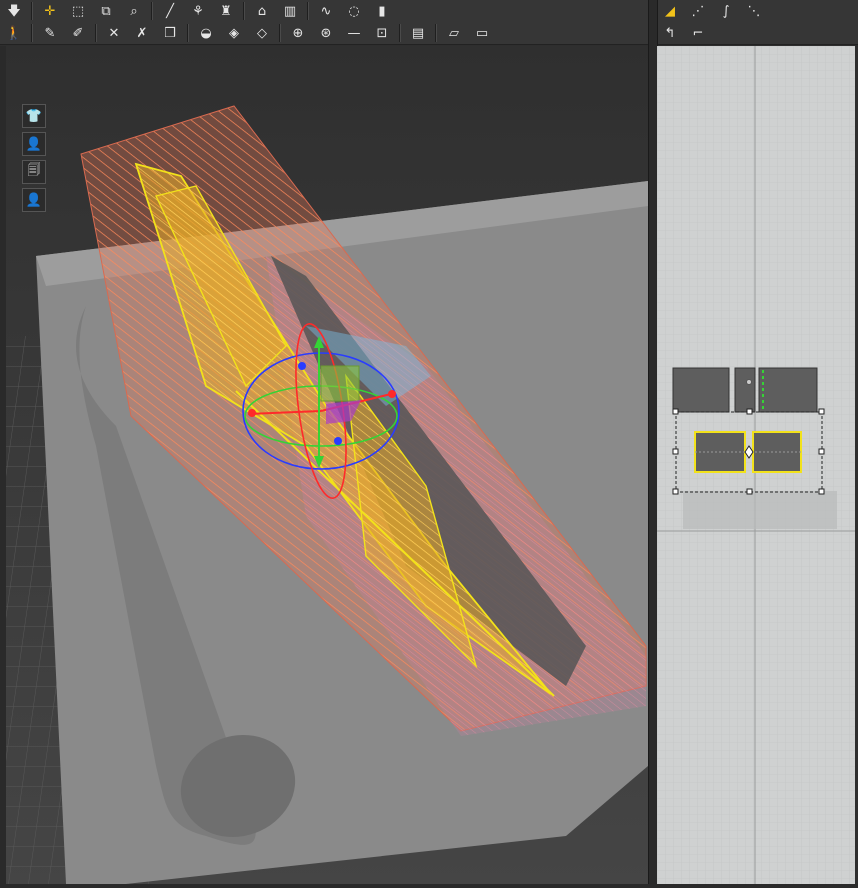  What do you see at coordinates (757, 33) in the screenshot?
I see `toolbar-2d-bottom: ↰ ⌐` at bounding box center [757, 33].